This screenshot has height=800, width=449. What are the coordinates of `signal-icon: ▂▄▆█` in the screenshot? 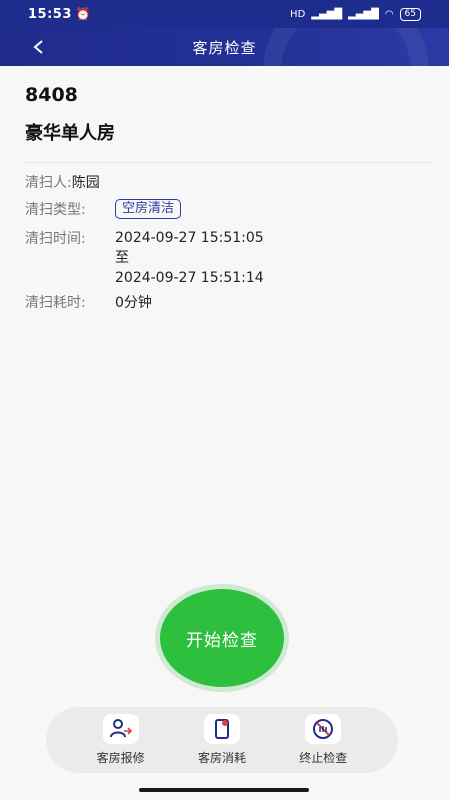 It's located at (327, 14).